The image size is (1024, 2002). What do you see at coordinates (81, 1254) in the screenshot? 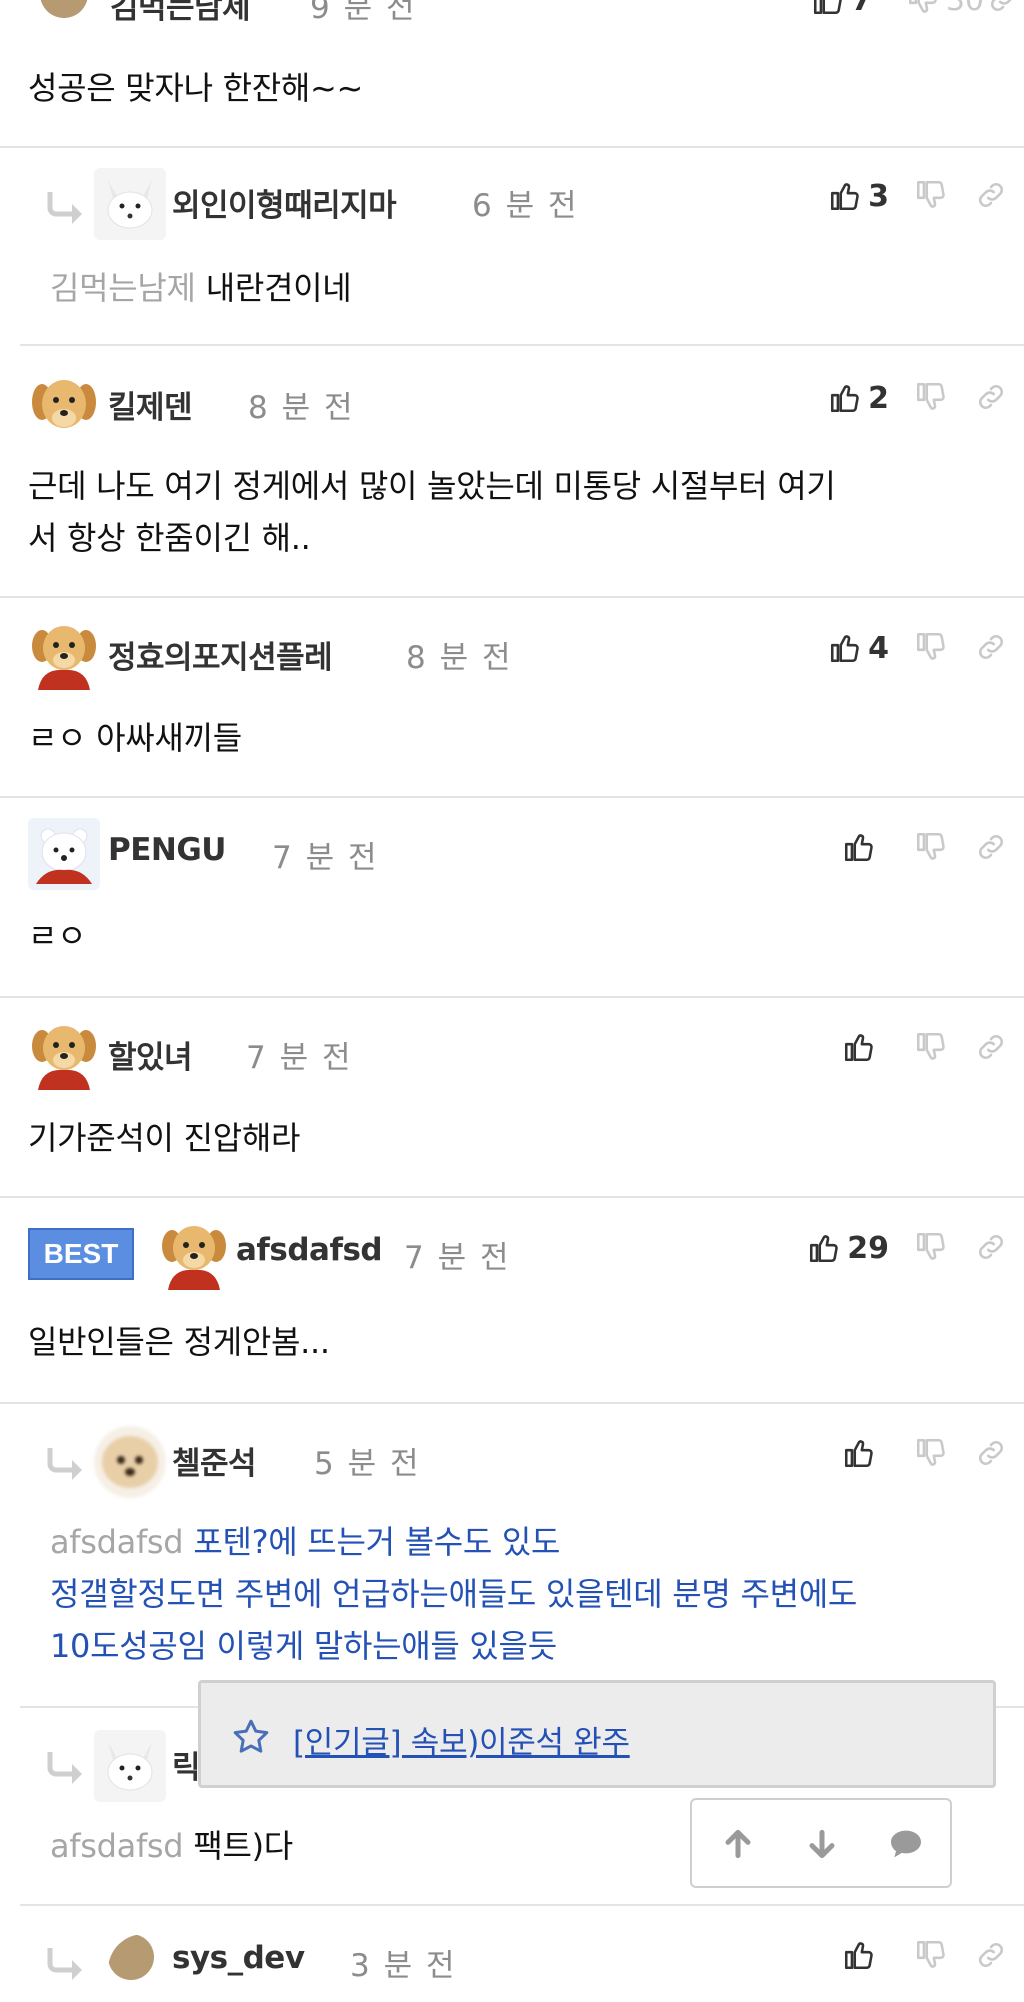
I see `best-badge: BEST` at bounding box center [81, 1254].